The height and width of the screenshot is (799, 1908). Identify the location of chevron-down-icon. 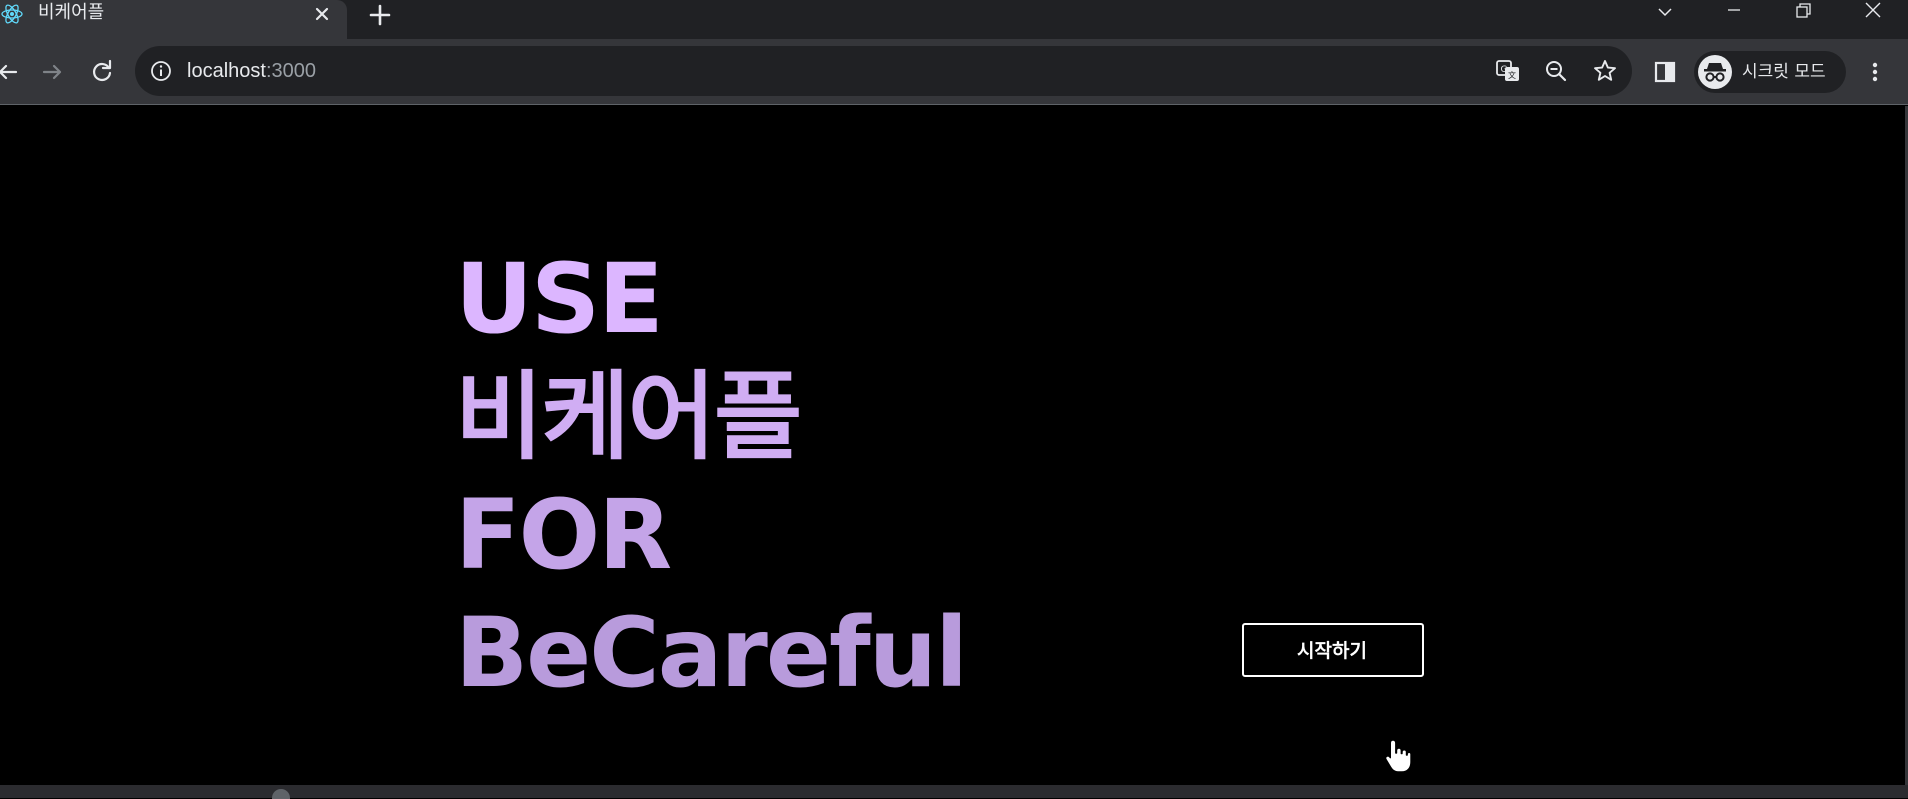
(1665, 12).